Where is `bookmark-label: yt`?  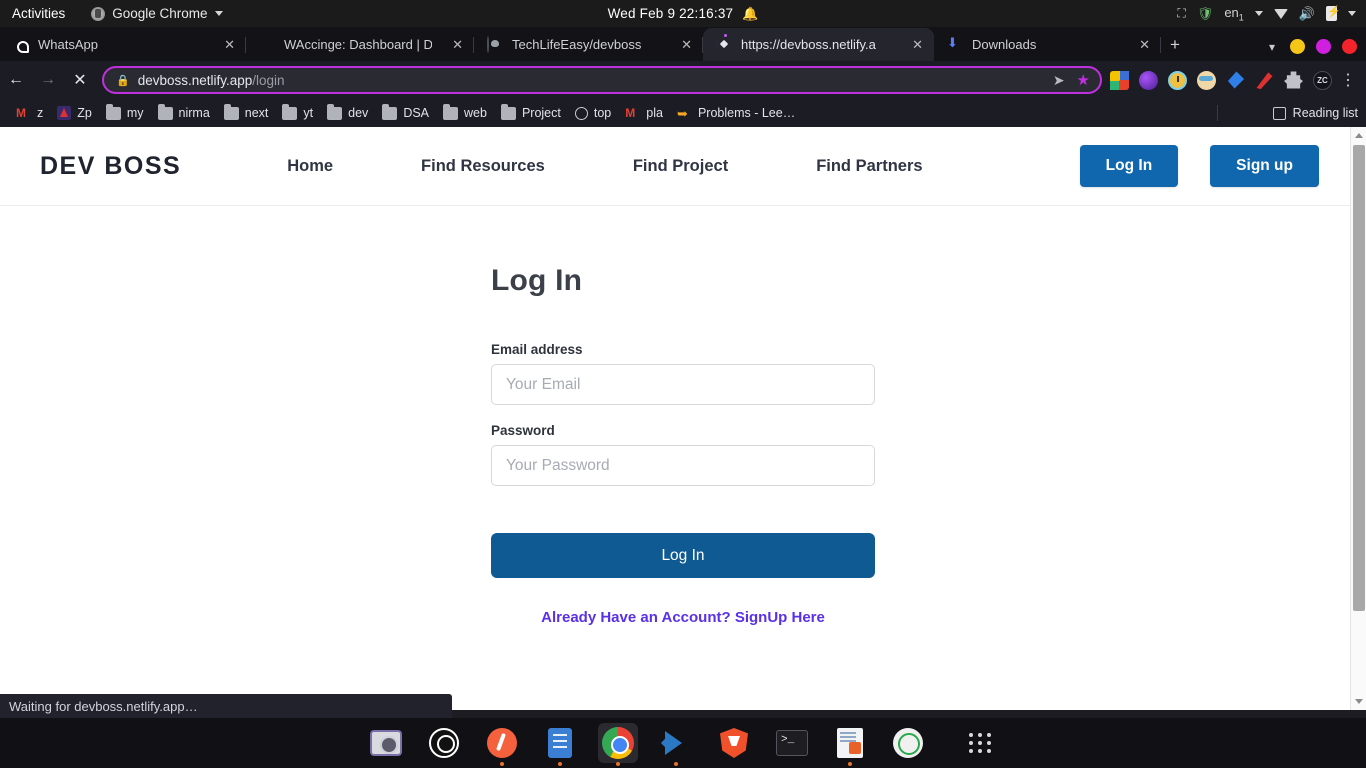
bookmark-label: yt is located at coordinates (308, 113).